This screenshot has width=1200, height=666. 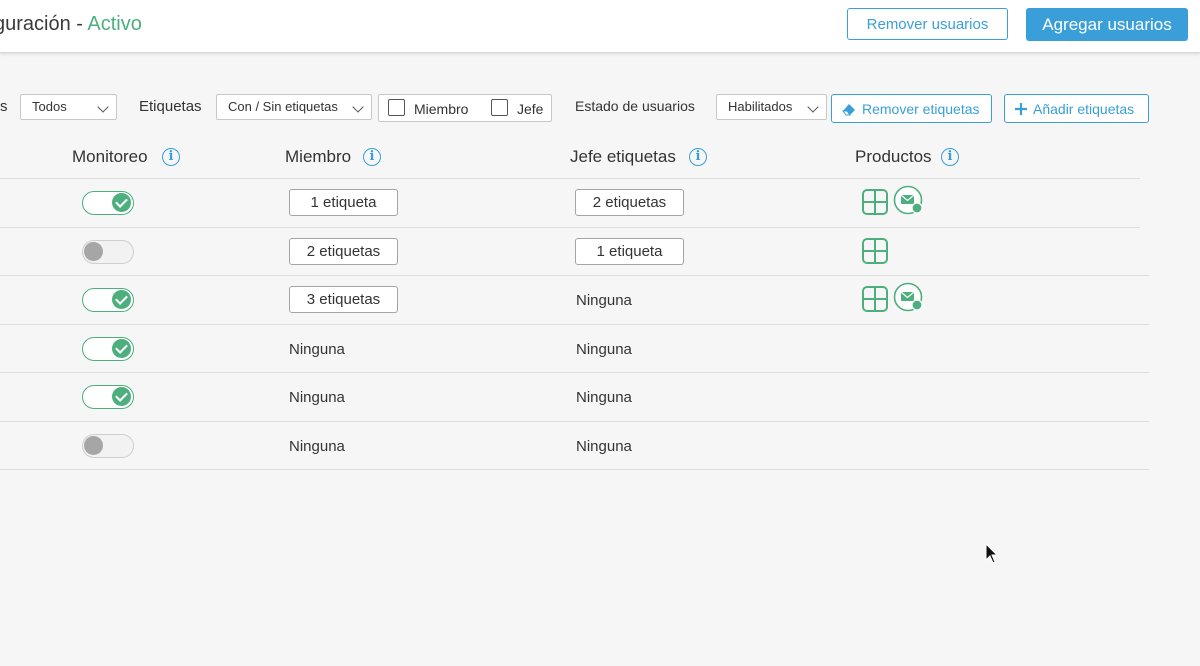 What do you see at coordinates (623, 156) in the screenshot?
I see `column-header-boss-tags: Jefe etiquetas` at bounding box center [623, 156].